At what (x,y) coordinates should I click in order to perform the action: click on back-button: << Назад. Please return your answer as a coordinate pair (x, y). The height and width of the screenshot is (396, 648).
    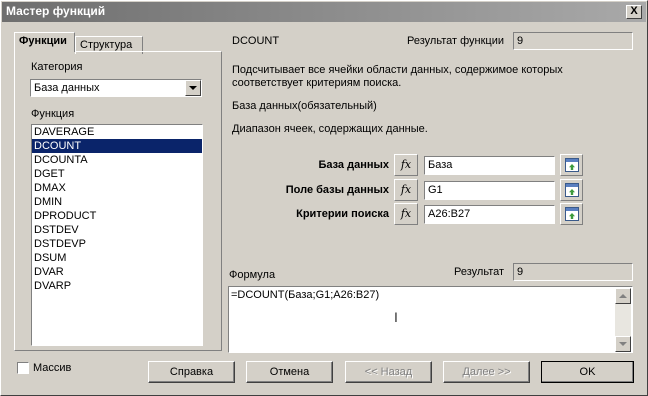
    Looking at the image, I should click on (388, 372).